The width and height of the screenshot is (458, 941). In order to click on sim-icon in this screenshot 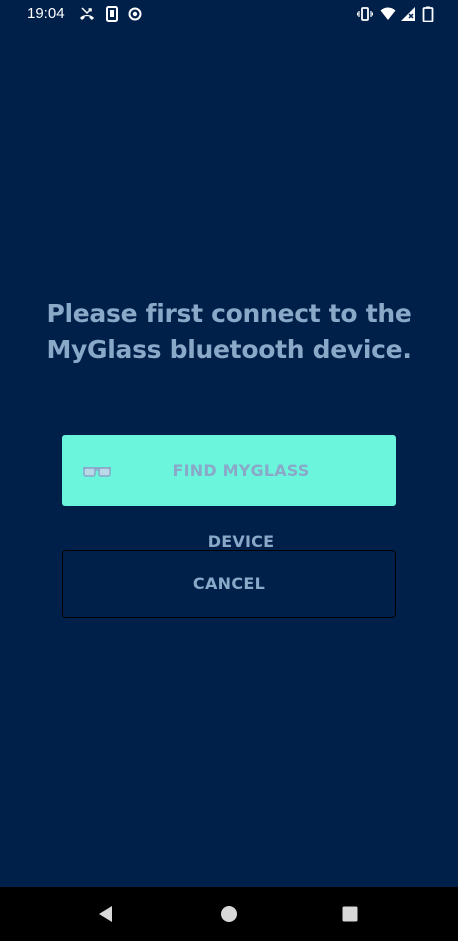, I will do `click(112, 14)`.